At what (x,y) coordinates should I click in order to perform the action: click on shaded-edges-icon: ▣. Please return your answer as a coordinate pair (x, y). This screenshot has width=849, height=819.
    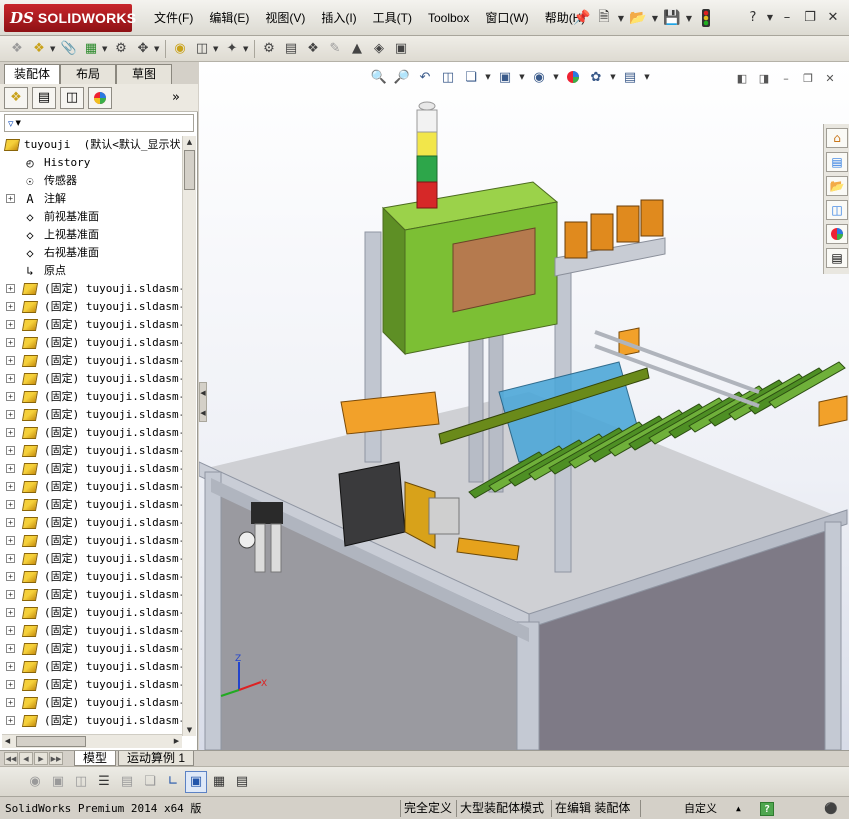
    Looking at the image, I should click on (58, 782).